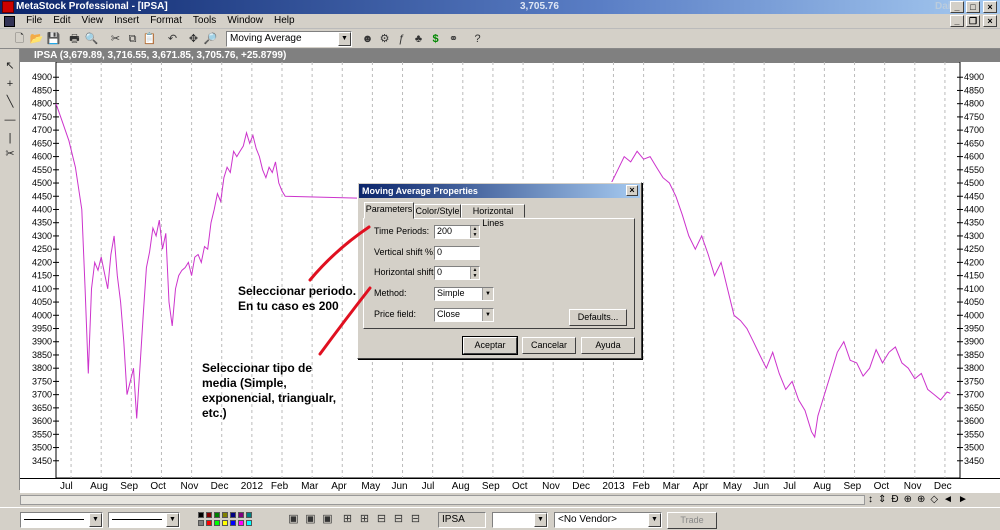 Image resolution: width=1000 pixels, height=530 pixels. What do you see at coordinates (42, 170) in the screenshot?
I see `y-tick-label-left: 4550` at bounding box center [42, 170].